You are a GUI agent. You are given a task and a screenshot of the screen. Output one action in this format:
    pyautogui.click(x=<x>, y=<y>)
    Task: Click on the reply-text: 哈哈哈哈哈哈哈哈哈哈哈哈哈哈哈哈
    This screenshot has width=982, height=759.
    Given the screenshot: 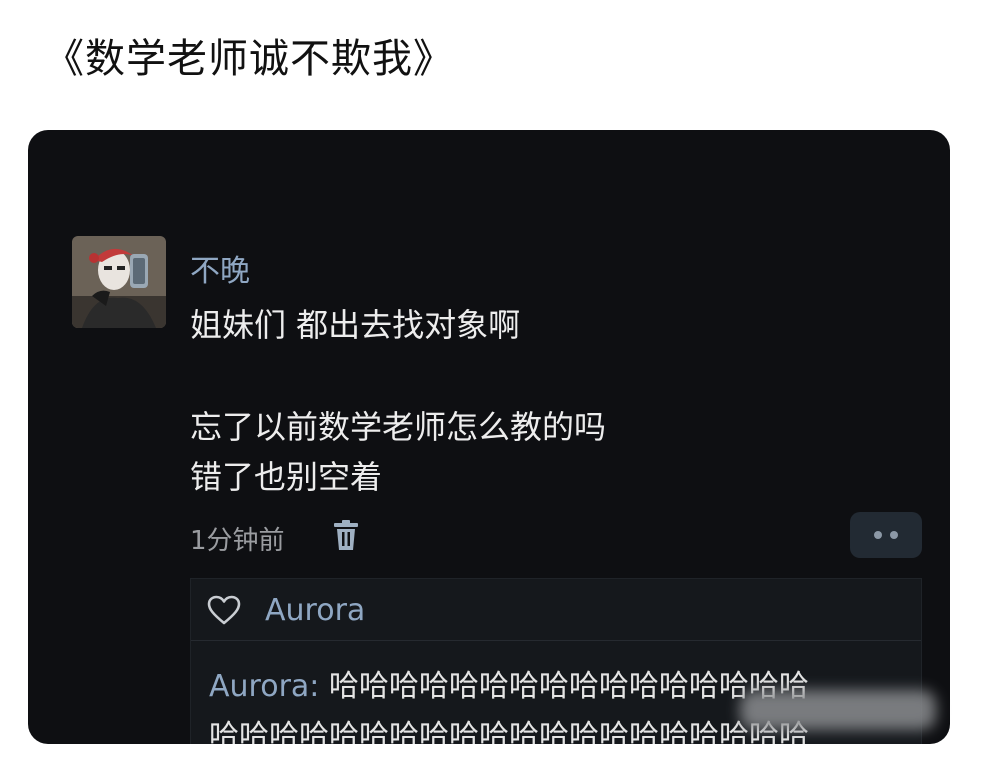 What is the action you would take?
    pyautogui.click(x=564, y=686)
    